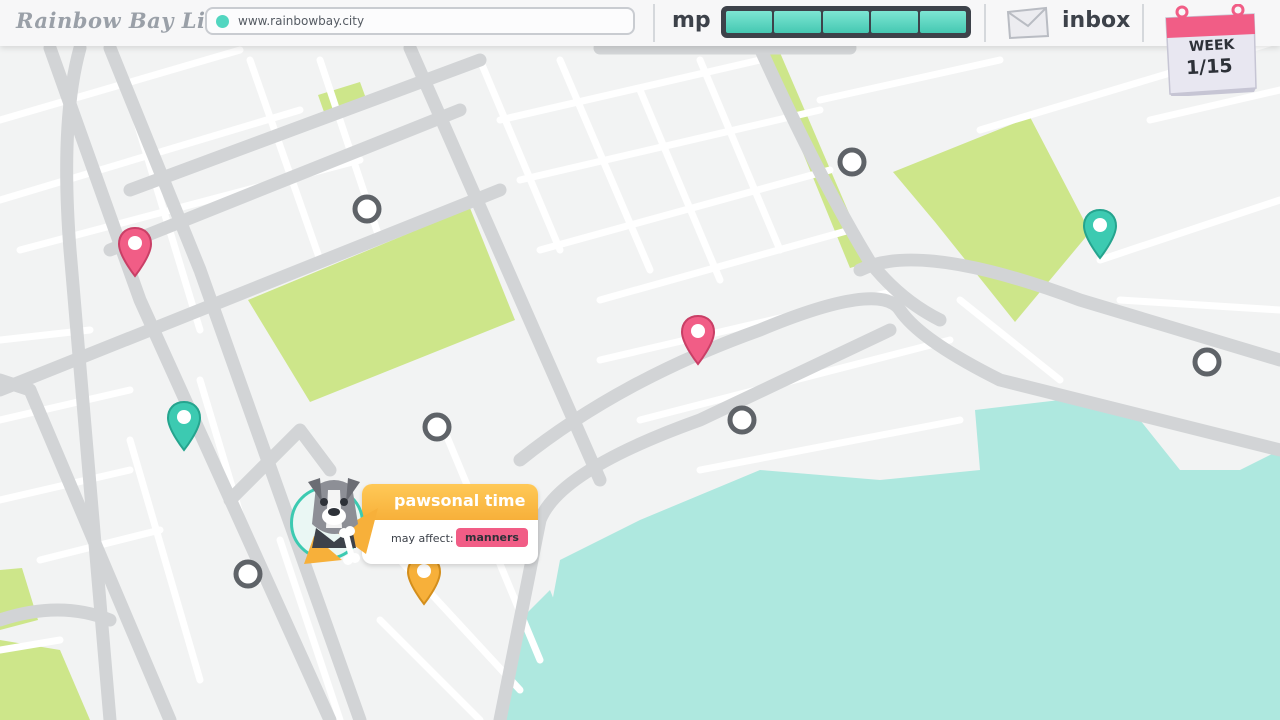 The image size is (1280, 720). Describe the element at coordinates (222, 21) in the screenshot. I see `status-dot-icon` at that location.